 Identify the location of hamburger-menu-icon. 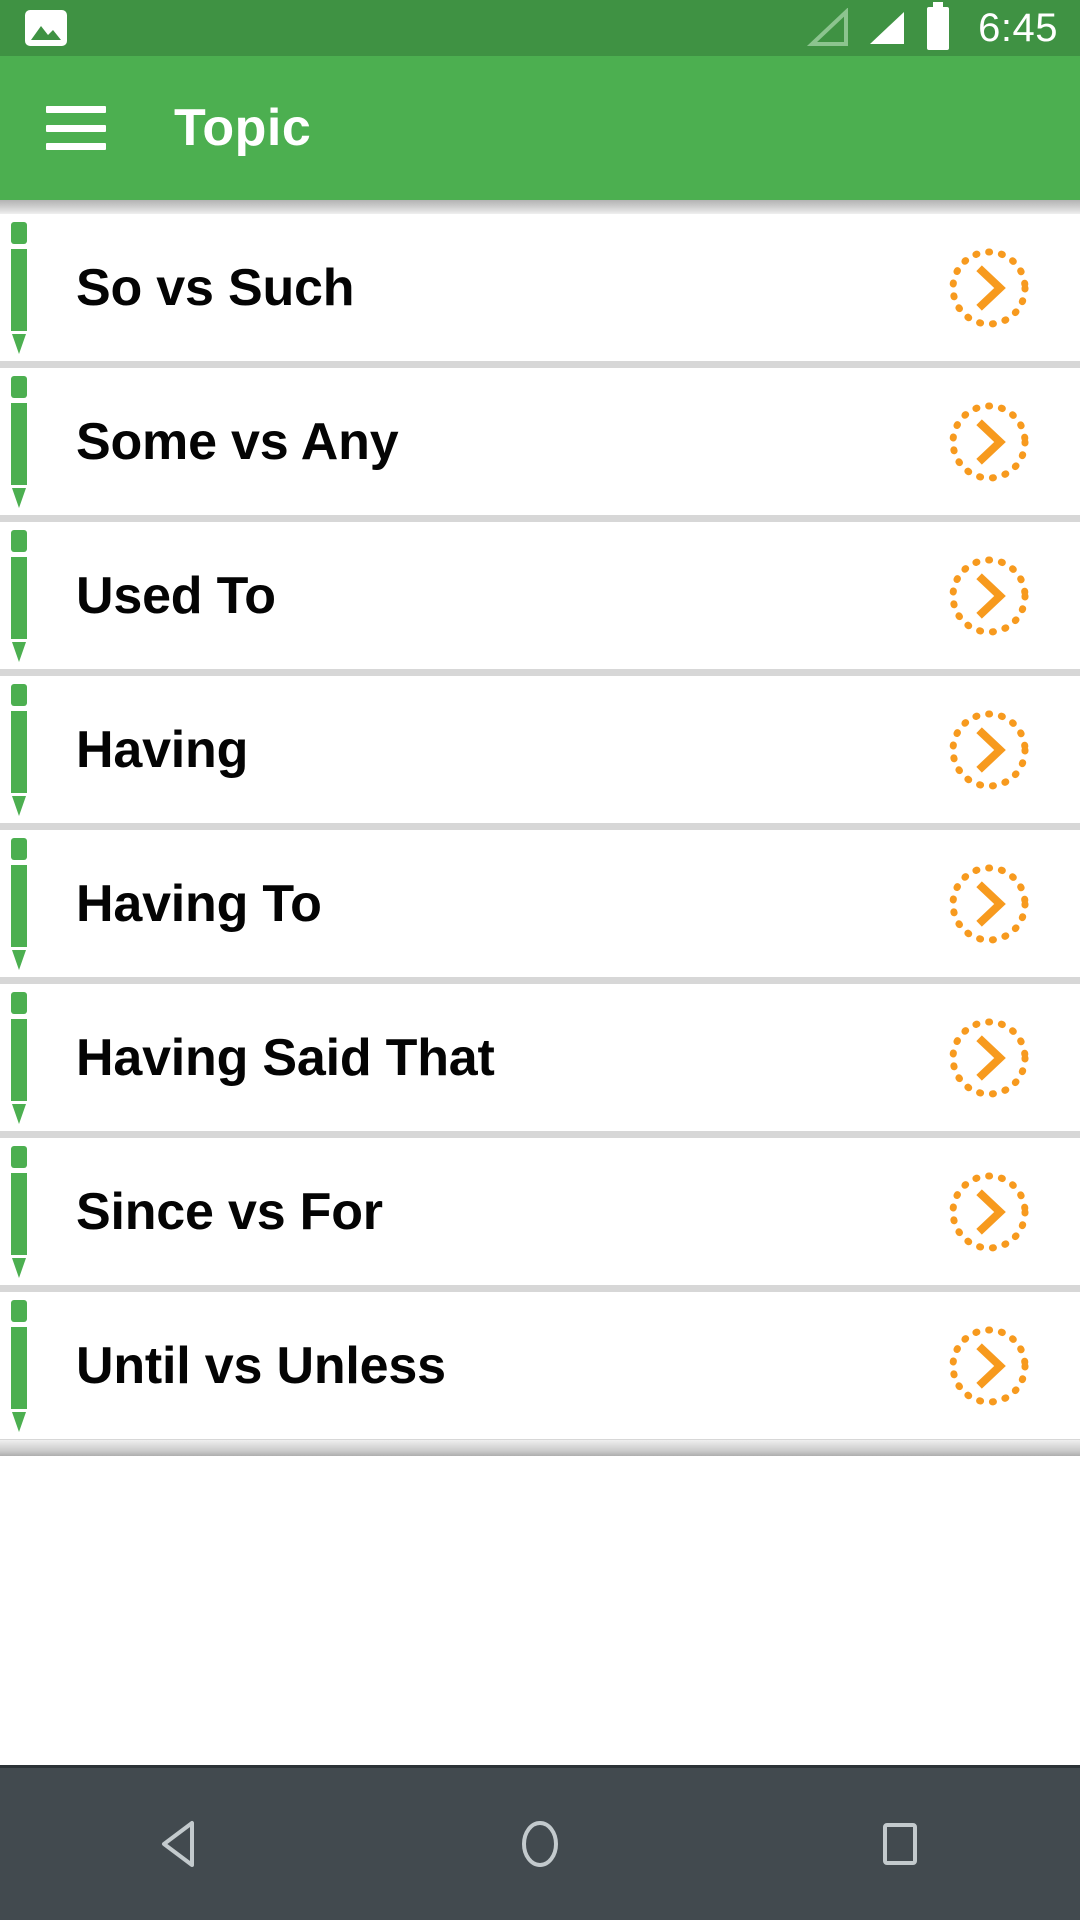
(76, 128).